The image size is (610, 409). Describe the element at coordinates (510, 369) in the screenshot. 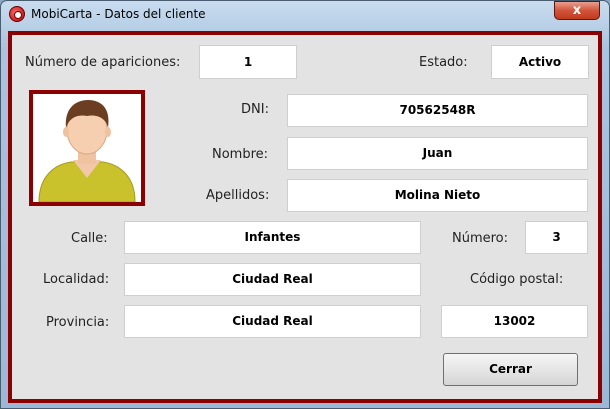

I see `cerrar-button: Cerrar` at that location.